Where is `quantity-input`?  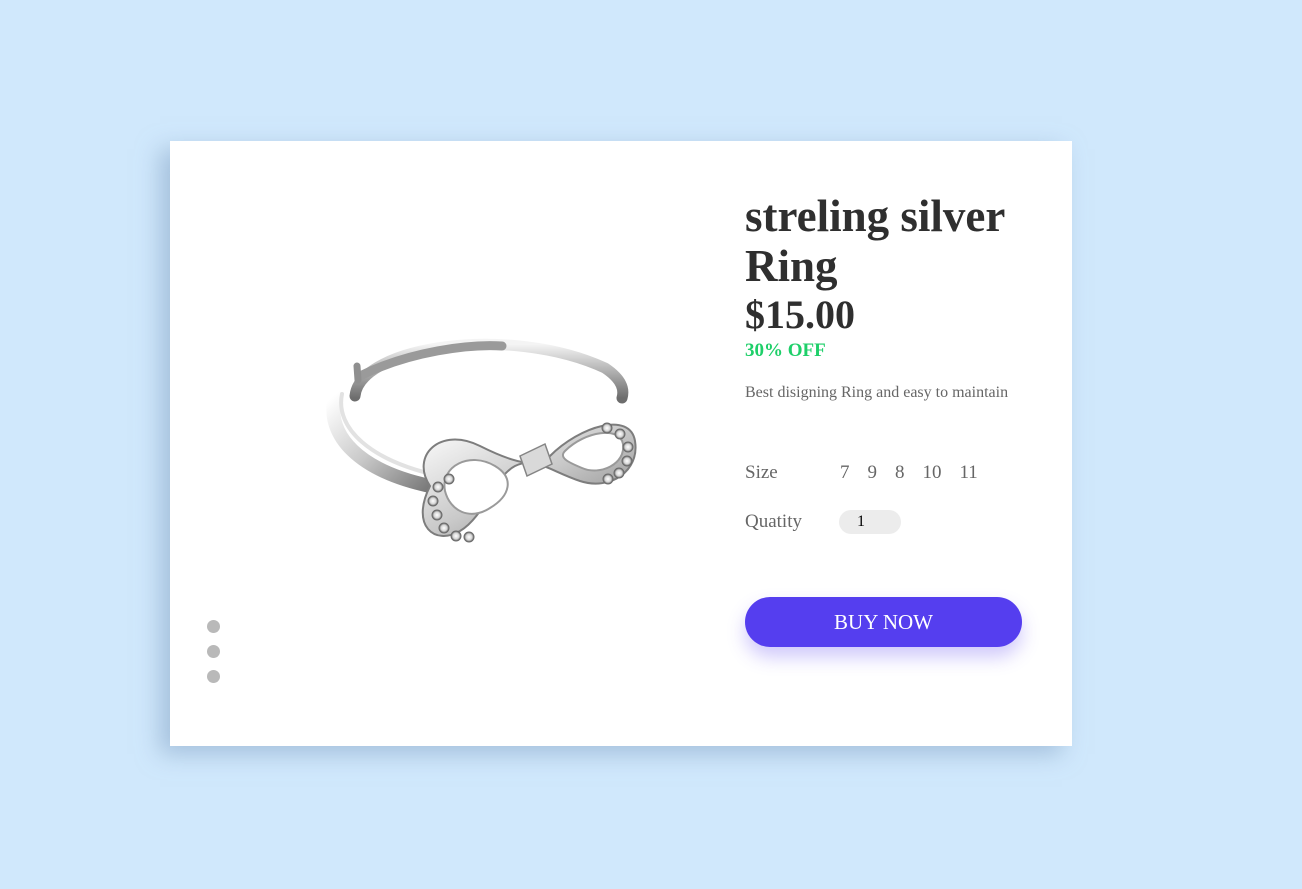 quantity-input is located at coordinates (870, 522).